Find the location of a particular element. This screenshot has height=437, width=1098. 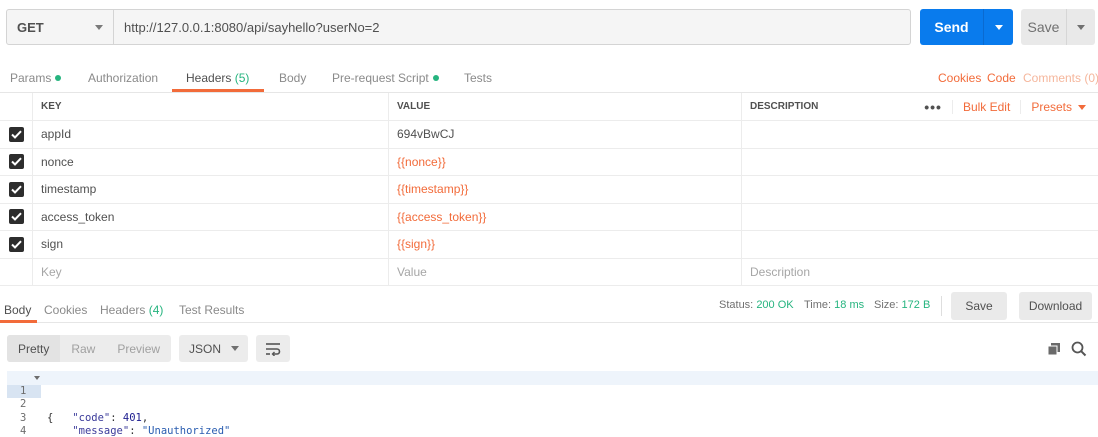

wrap-icon is located at coordinates (273, 349).